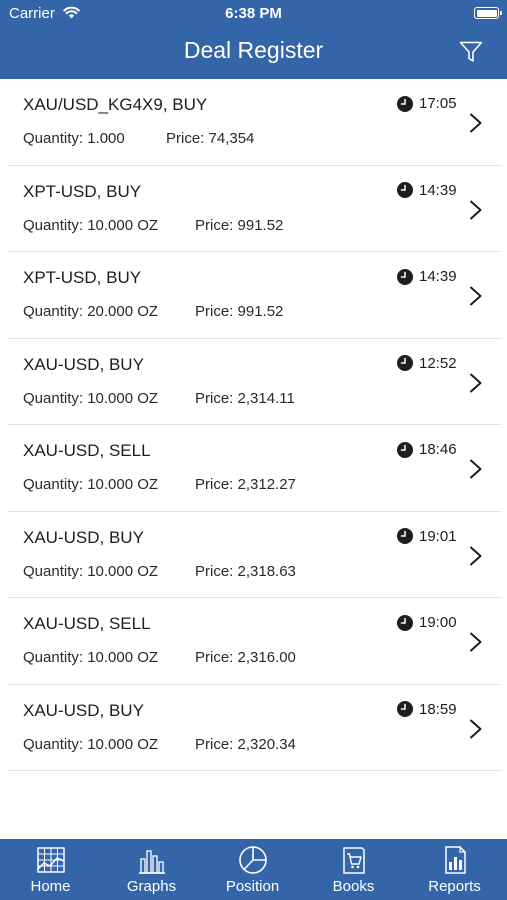  I want to click on tab-reports-label: Reports, so click(454, 886).